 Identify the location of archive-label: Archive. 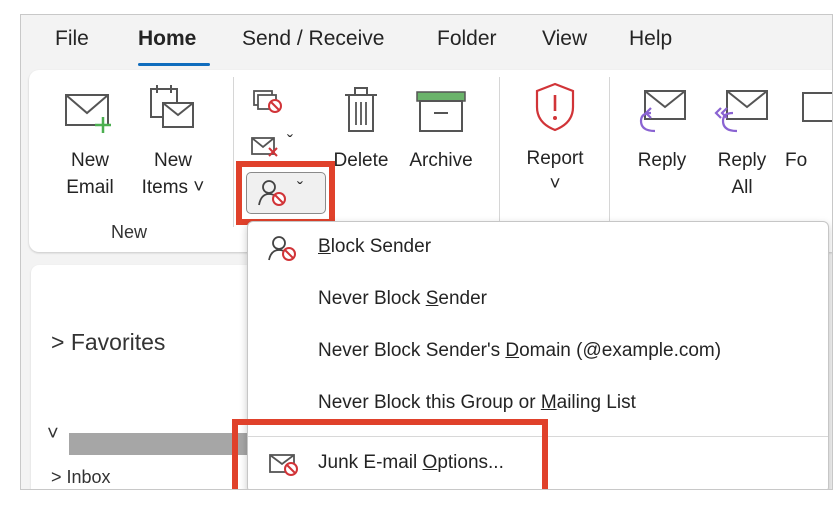
(441, 160).